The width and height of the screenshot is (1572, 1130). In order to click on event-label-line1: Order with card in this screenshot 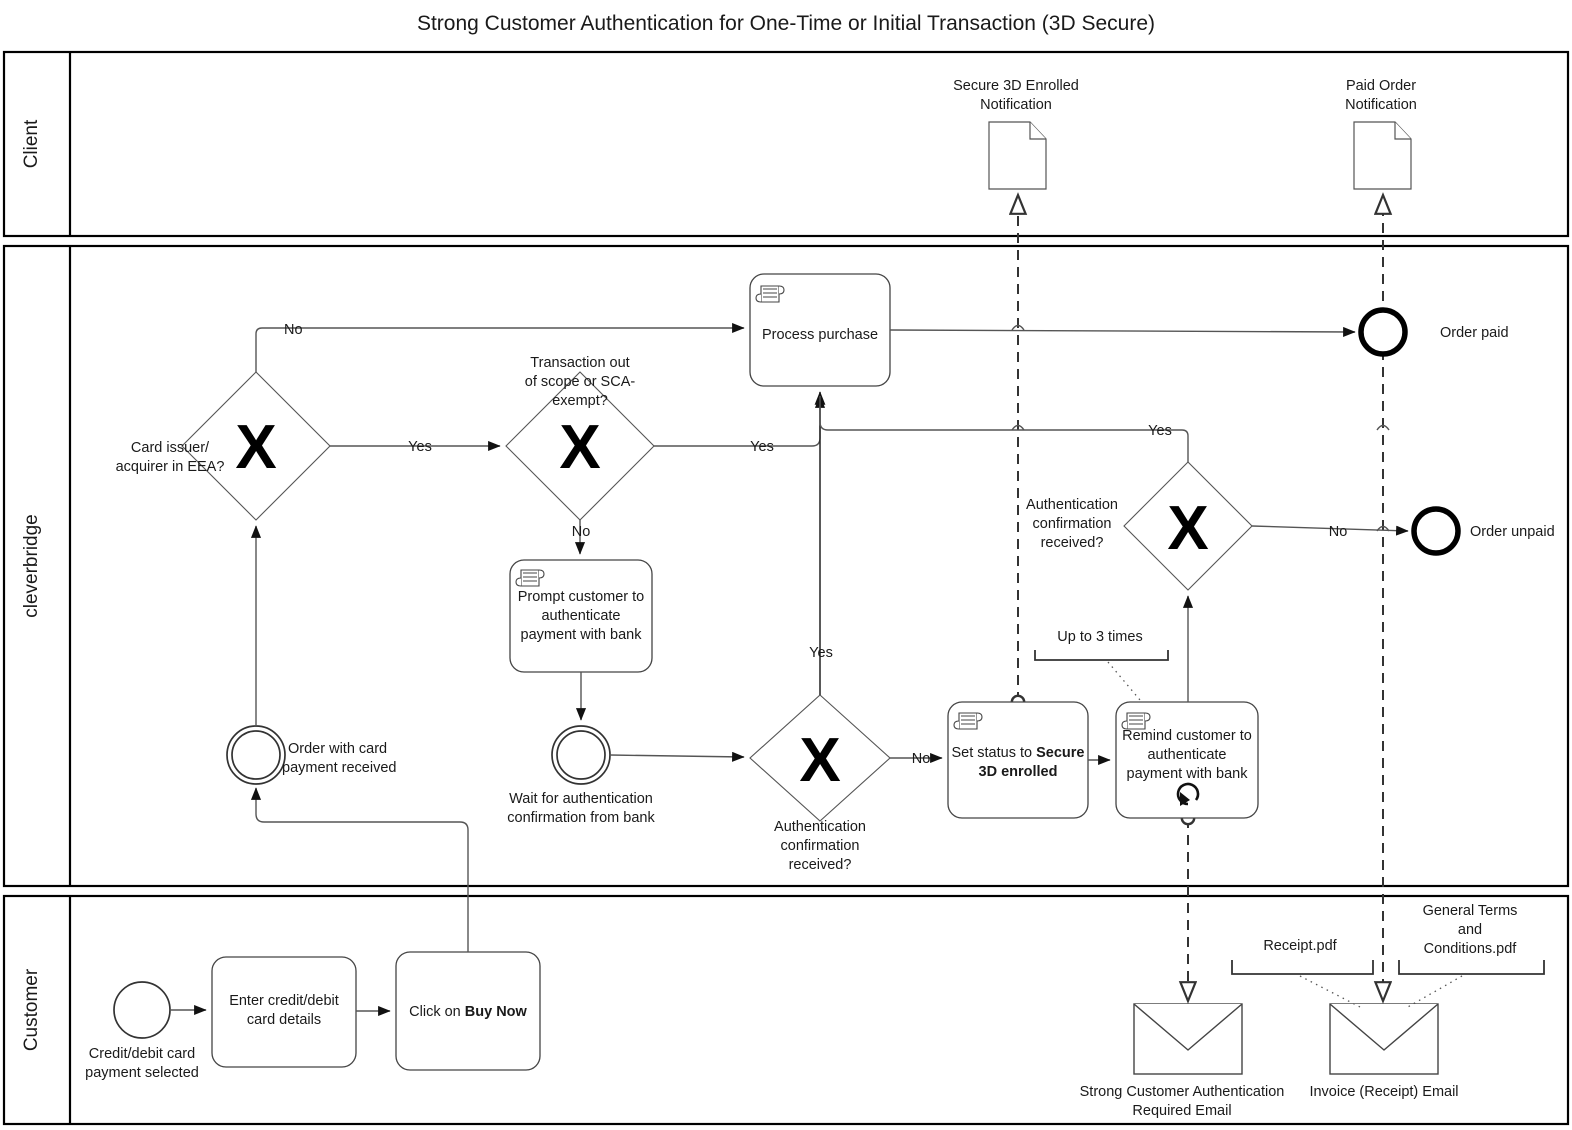, I will do `click(337, 749)`.